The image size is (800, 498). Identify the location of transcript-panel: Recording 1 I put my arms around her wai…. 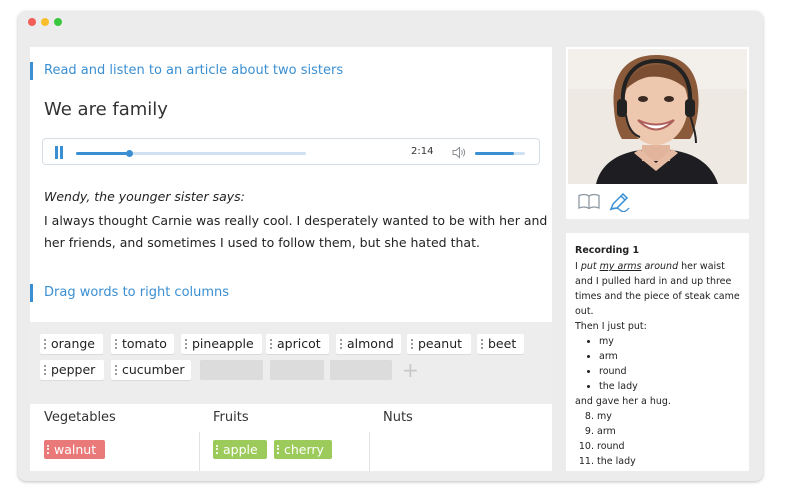
(657, 352).